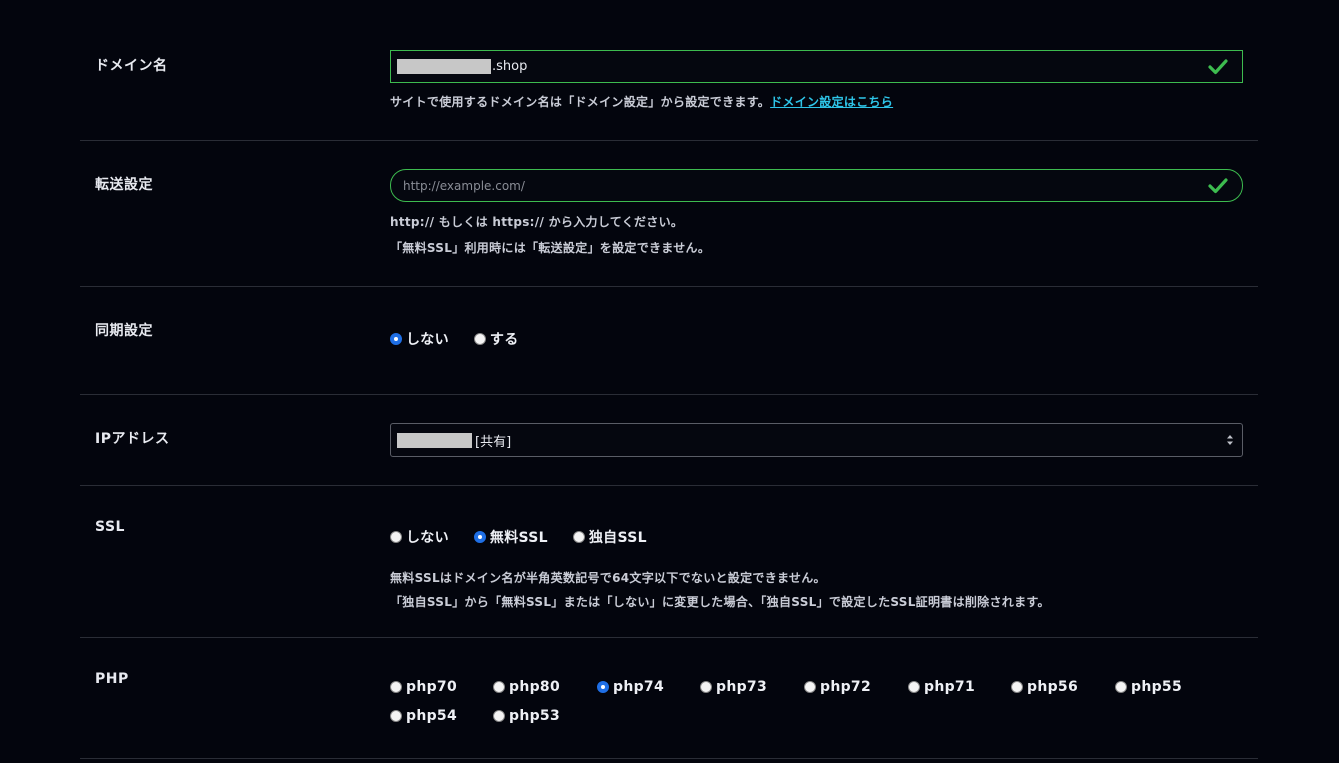 The height and width of the screenshot is (763, 1339). I want to click on php-option-php73: php73, so click(733, 687).